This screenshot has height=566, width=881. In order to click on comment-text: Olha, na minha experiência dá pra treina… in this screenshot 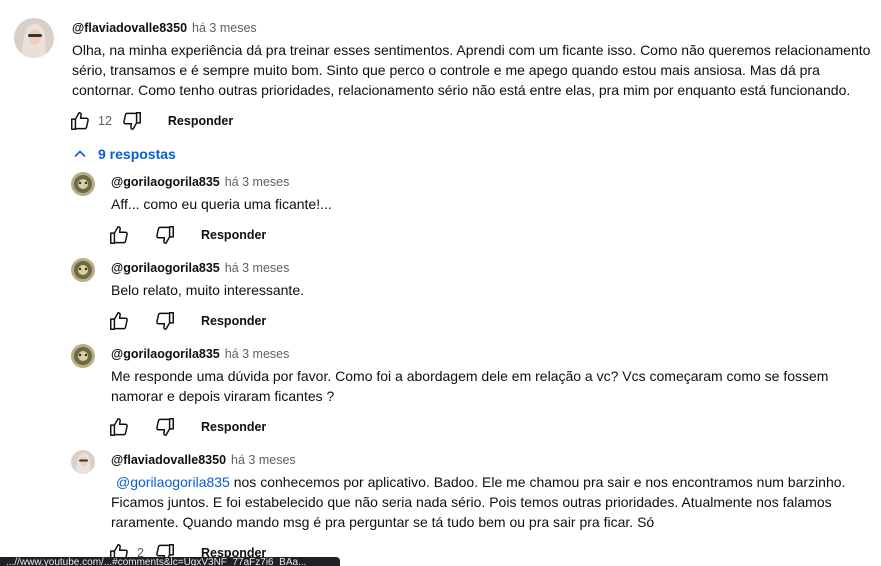, I will do `click(471, 70)`.